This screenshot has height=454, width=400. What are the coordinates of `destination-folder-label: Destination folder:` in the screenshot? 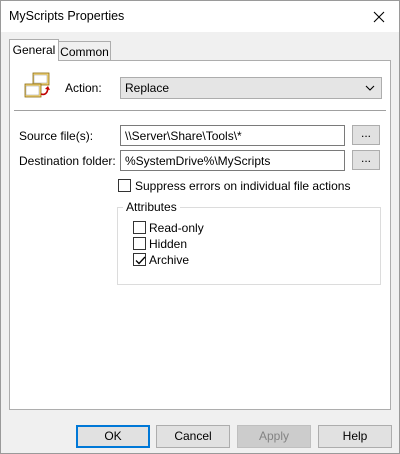 It's located at (67, 161).